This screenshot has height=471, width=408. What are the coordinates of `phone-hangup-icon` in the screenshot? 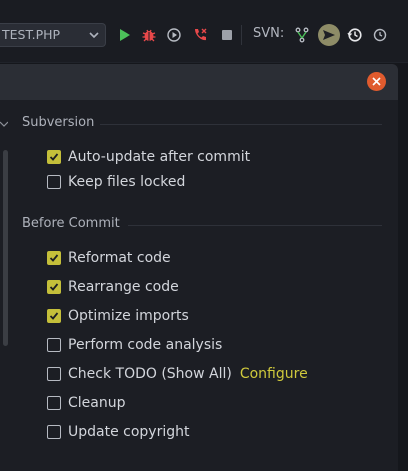 It's located at (200, 35).